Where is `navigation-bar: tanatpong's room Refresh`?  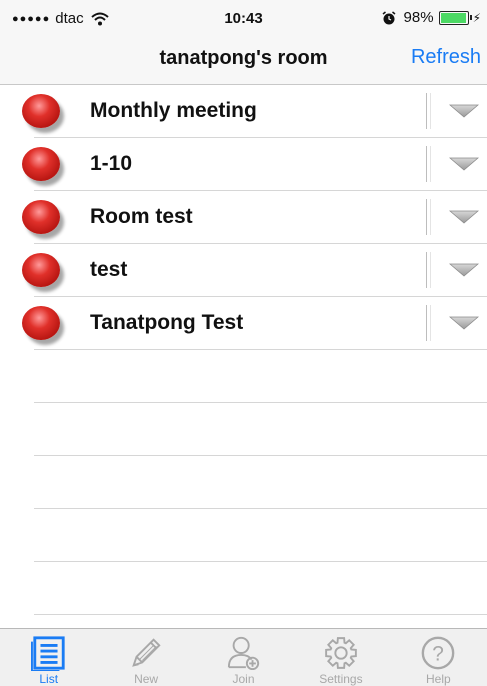 navigation-bar: tanatpong's room Refresh is located at coordinates (243, 60).